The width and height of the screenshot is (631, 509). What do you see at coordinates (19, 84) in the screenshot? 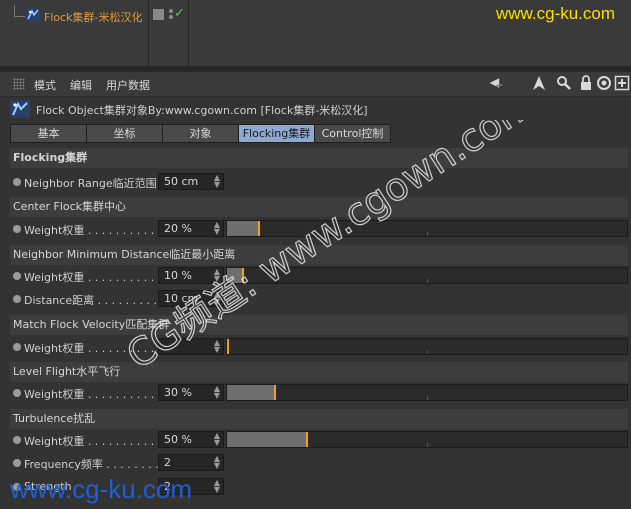
I see `panel-grip-icon` at bounding box center [19, 84].